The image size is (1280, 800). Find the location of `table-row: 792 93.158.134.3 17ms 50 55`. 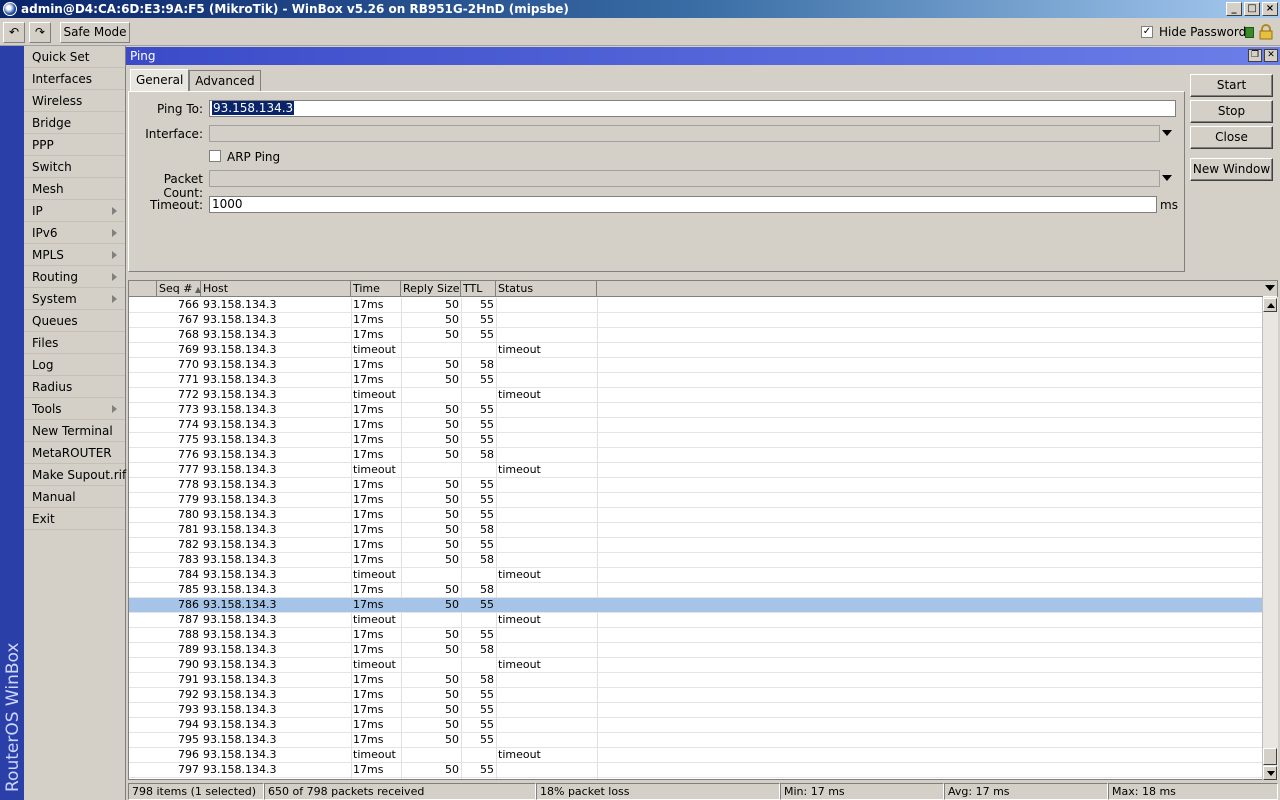

table-row: 792 93.158.134.3 17ms 50 55 is located at coordinates (696, 695).